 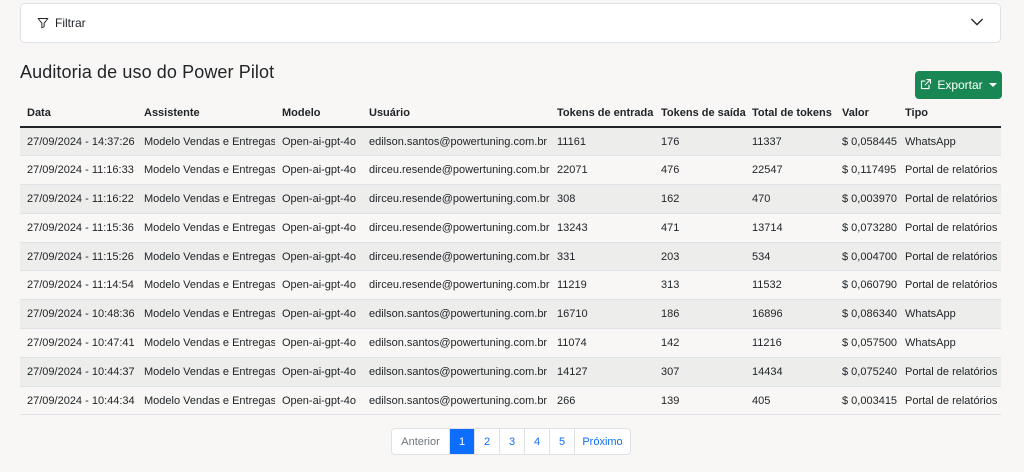 I want to click on cell-col-valor: $ 0,003415, so click(x=866, y=401).